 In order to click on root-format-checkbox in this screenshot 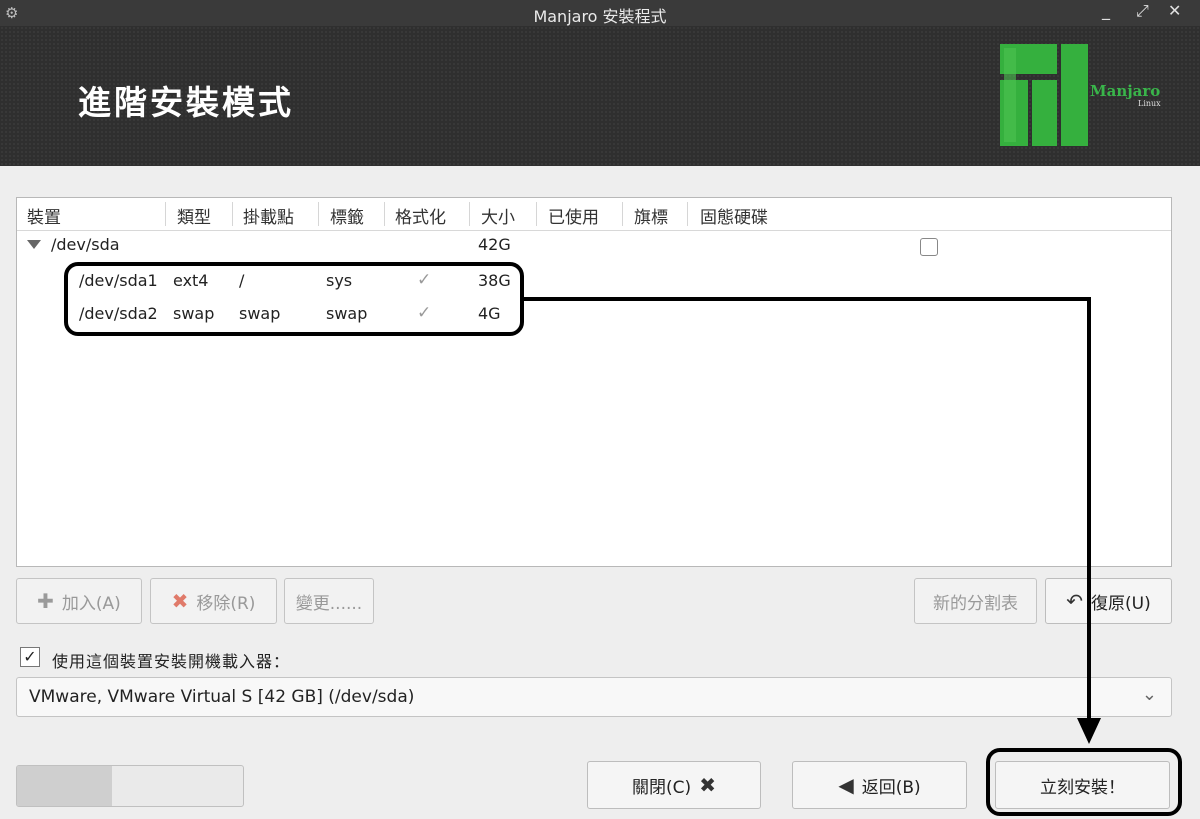, I will do `click(929, 247)`.